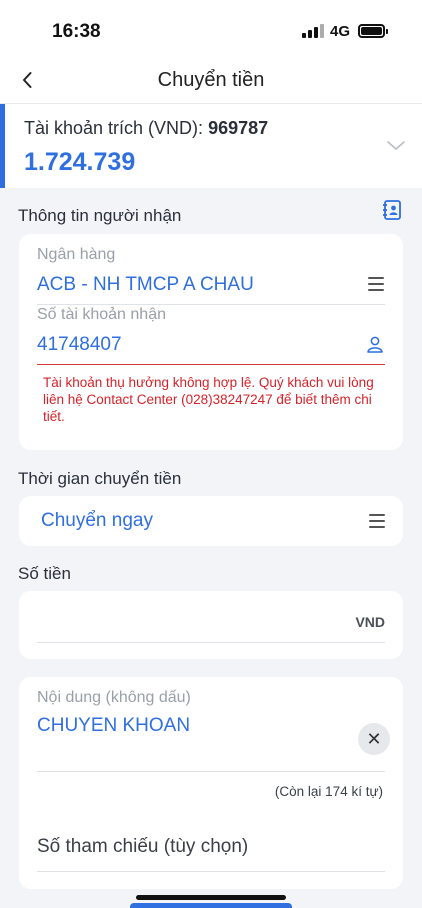  What do you see at coordinates (238, 128) in the screenshot?
I see `source-account-number: 969787` at bounding box center [238, 128].